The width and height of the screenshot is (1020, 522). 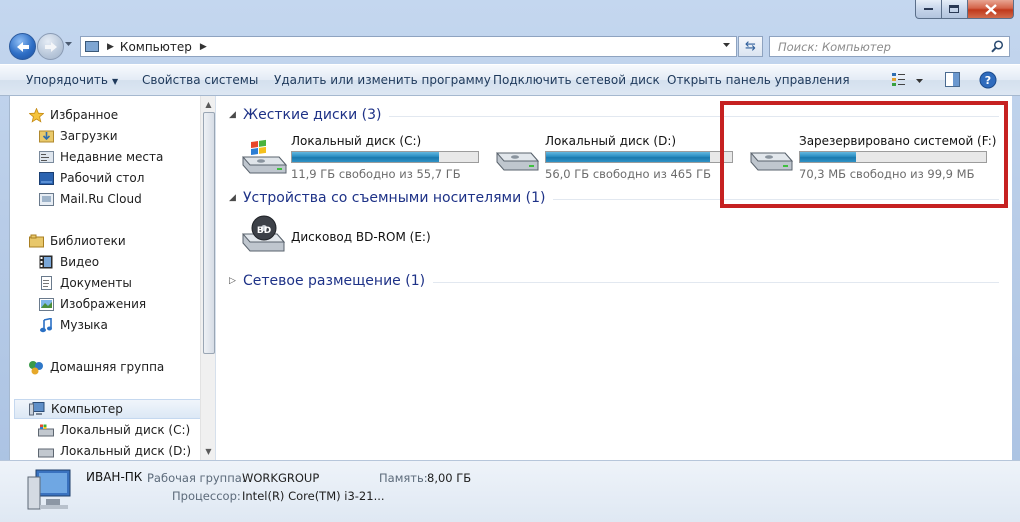 I want to click on nav-label: Недавние места, so click(x=112, y=157).